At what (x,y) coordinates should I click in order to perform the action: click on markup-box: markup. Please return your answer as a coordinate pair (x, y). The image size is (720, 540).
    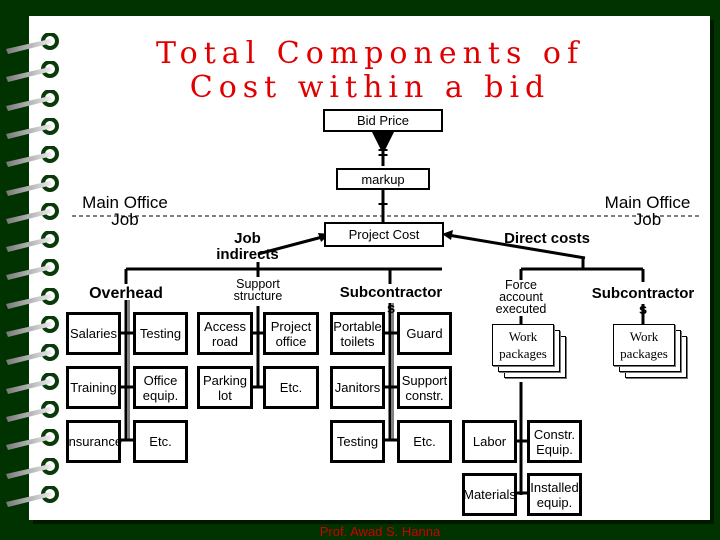
    Looking at the image, I should click on (383, 179).